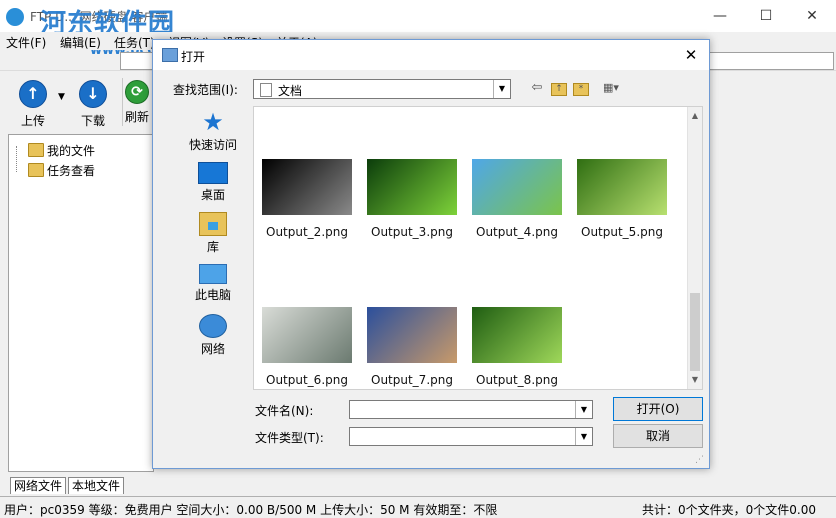  What do you see at coordinates (622, 232) in the screenshot?
I see `file-name: Output_5.png` at bounding box center [622, 232].